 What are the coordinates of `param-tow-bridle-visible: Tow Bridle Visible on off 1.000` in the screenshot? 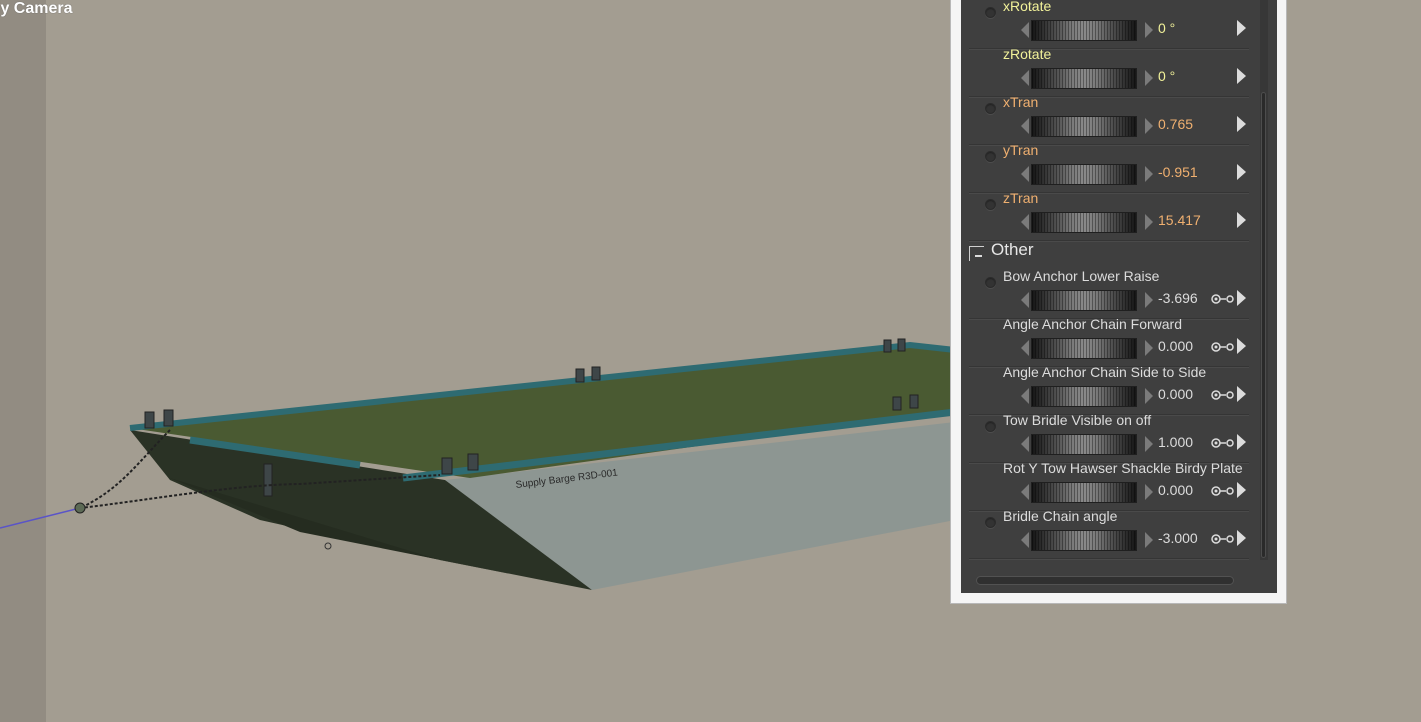 It's located at (1109, 437).